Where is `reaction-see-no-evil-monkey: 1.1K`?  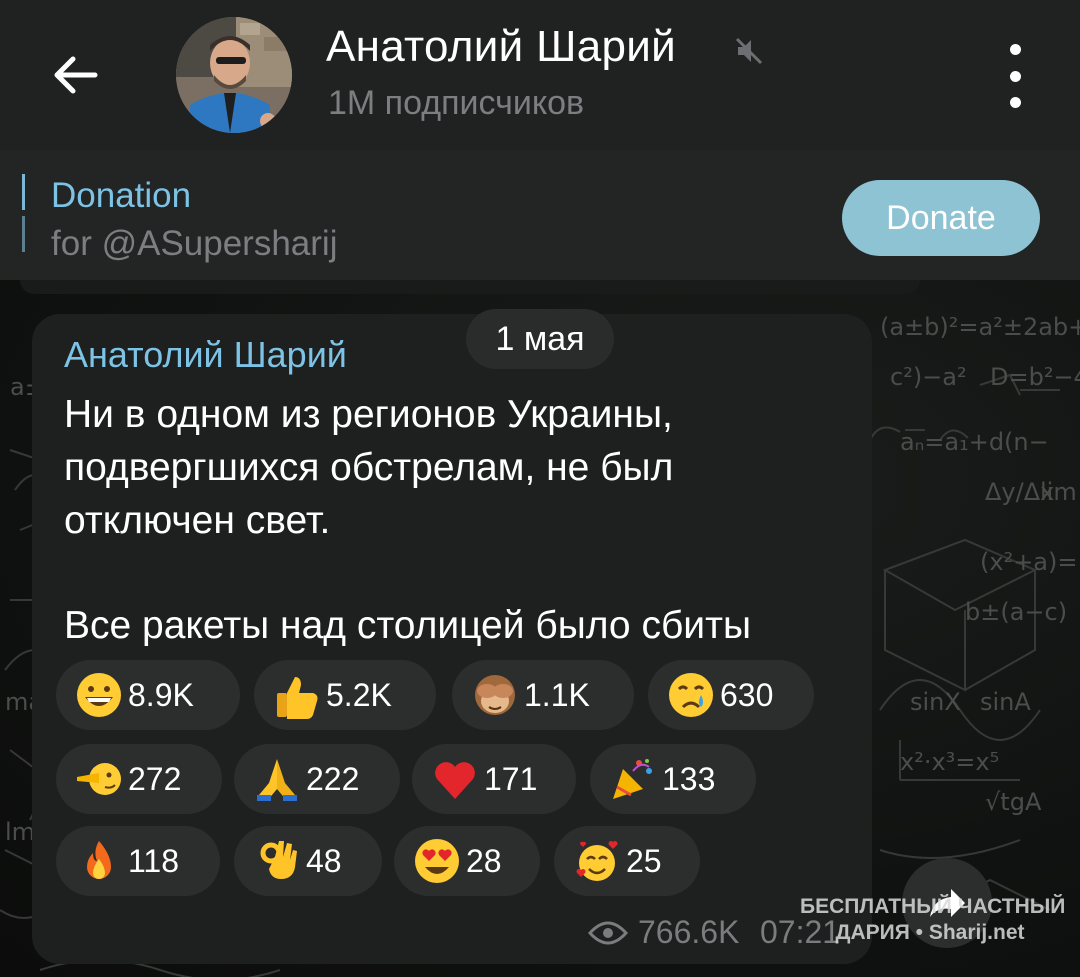
reaction-see-no-evil-monkey: 1.1K is located at coordinates (543, 695).